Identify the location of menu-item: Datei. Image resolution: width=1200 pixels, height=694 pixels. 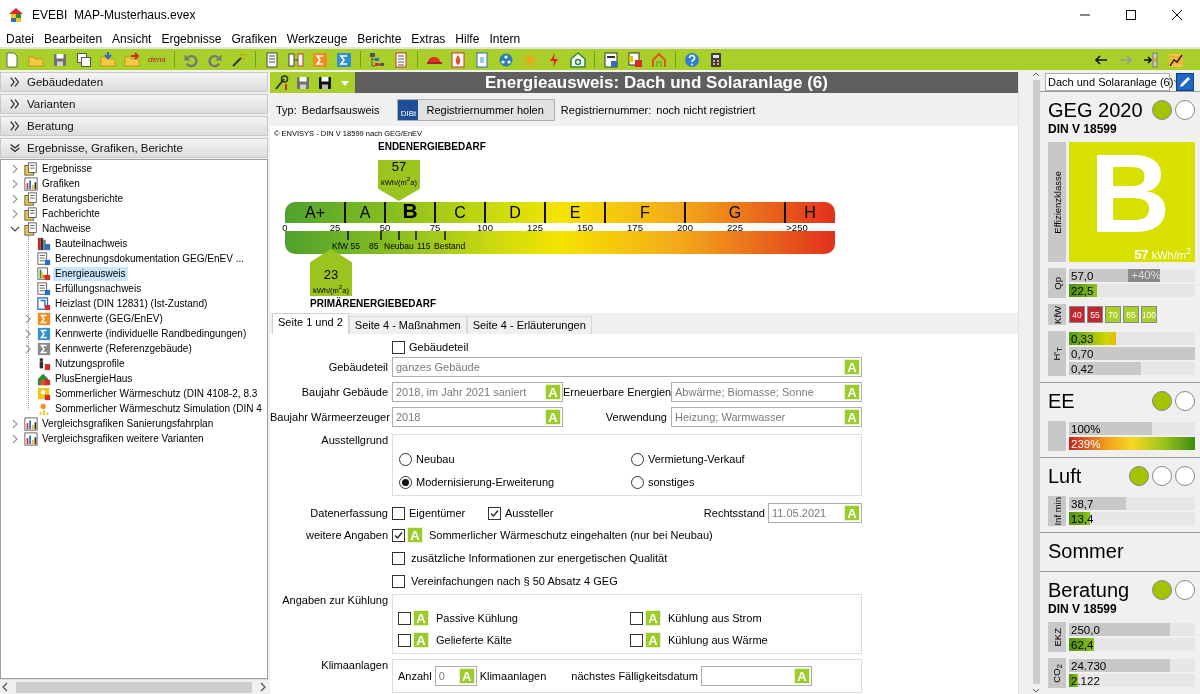
(19, 38).